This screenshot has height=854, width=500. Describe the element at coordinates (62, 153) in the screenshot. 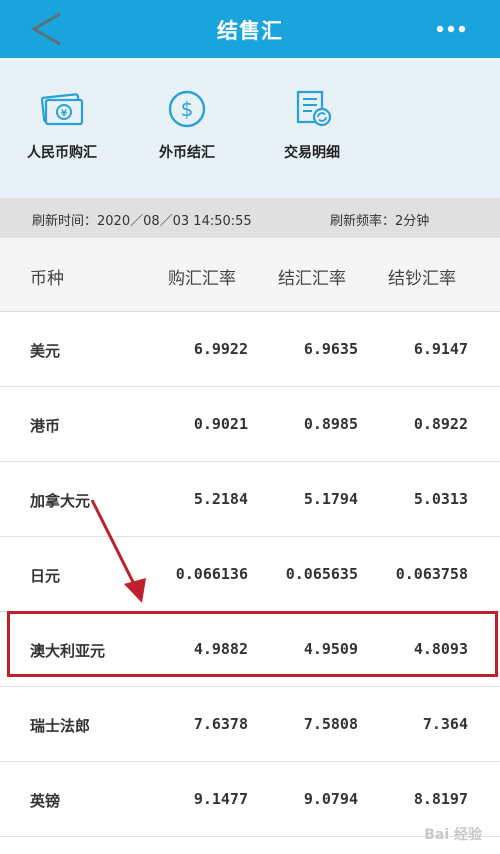

I see `quick-action-label: 人民币购汇` at that location.